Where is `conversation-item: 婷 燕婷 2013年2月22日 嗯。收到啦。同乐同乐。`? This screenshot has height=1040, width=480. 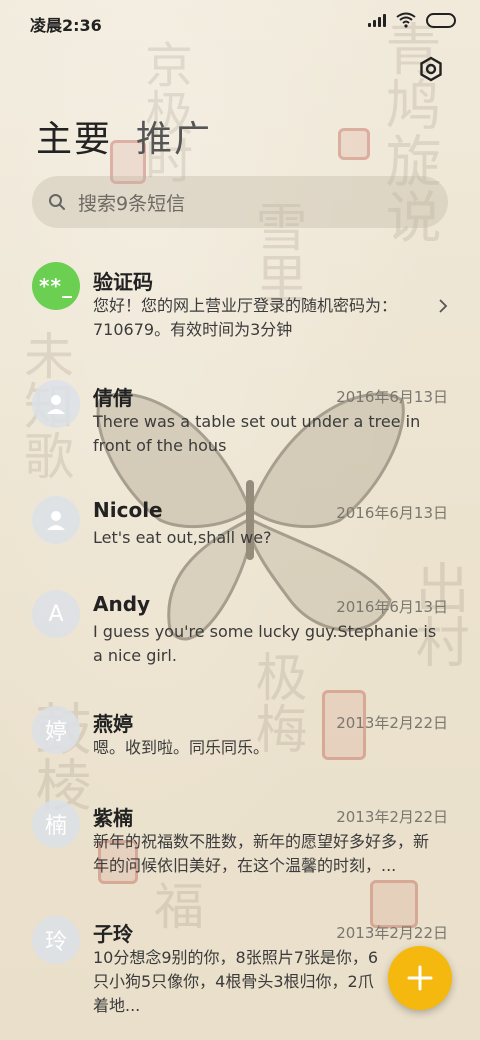 conversation-item: 婷 燕婷 2013年2月22日 嗯。收到啦。同乐同乐。 is located at coordinates (240, 739).